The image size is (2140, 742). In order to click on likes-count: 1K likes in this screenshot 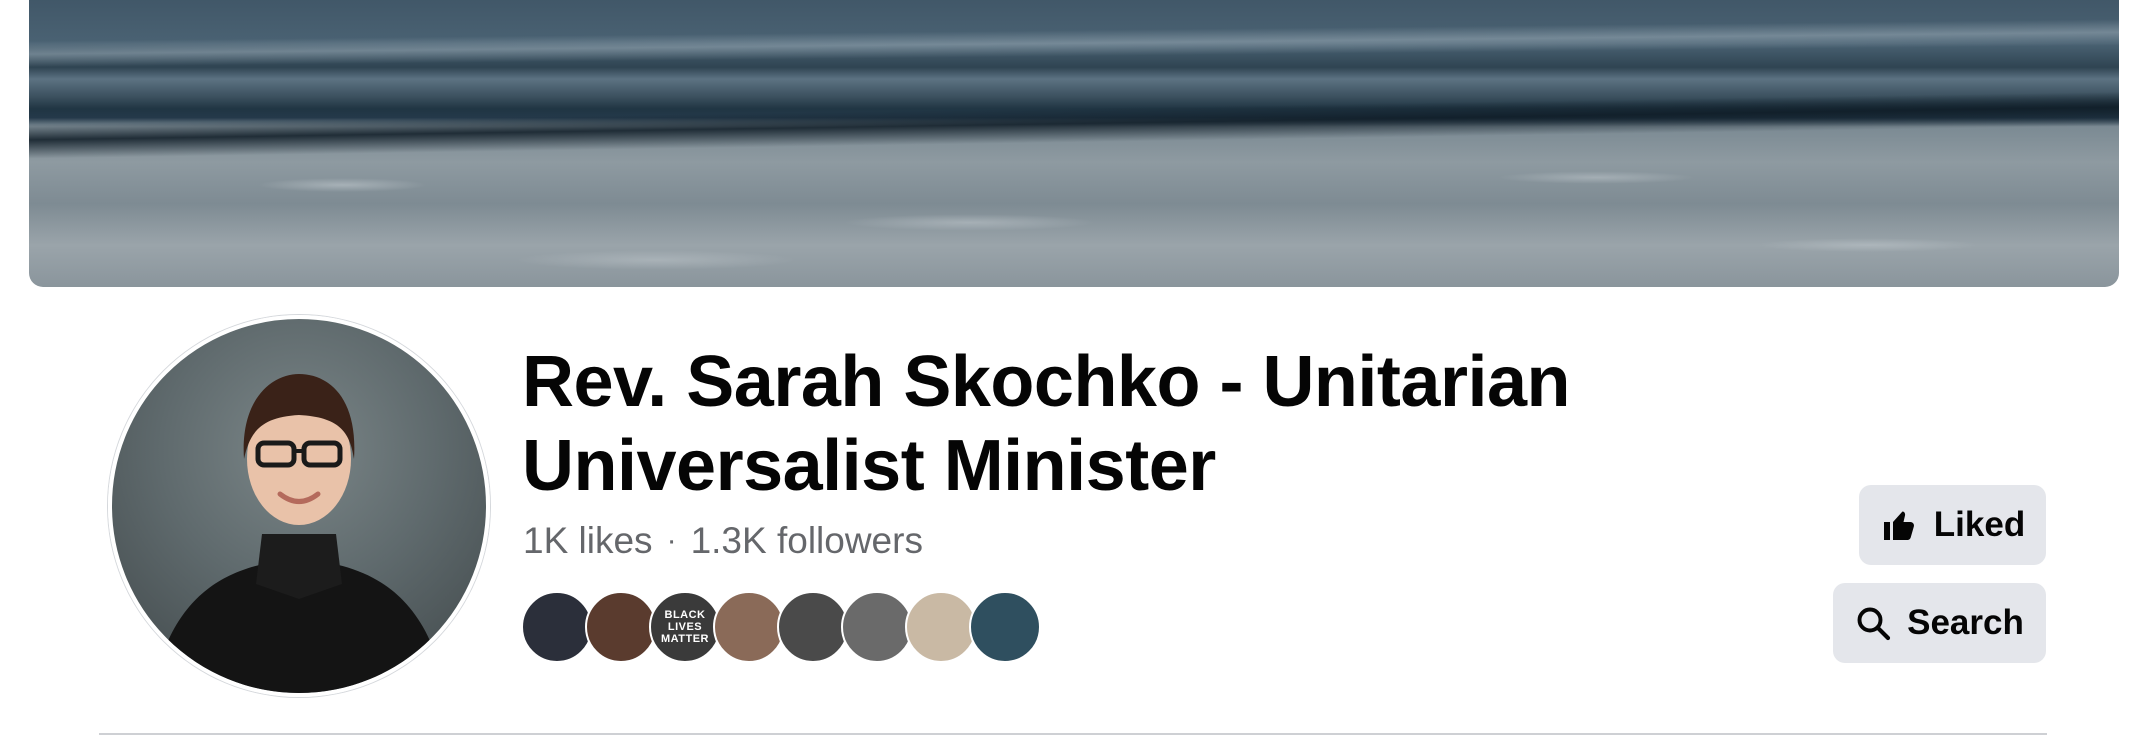, I will do `click(588, 541)`.